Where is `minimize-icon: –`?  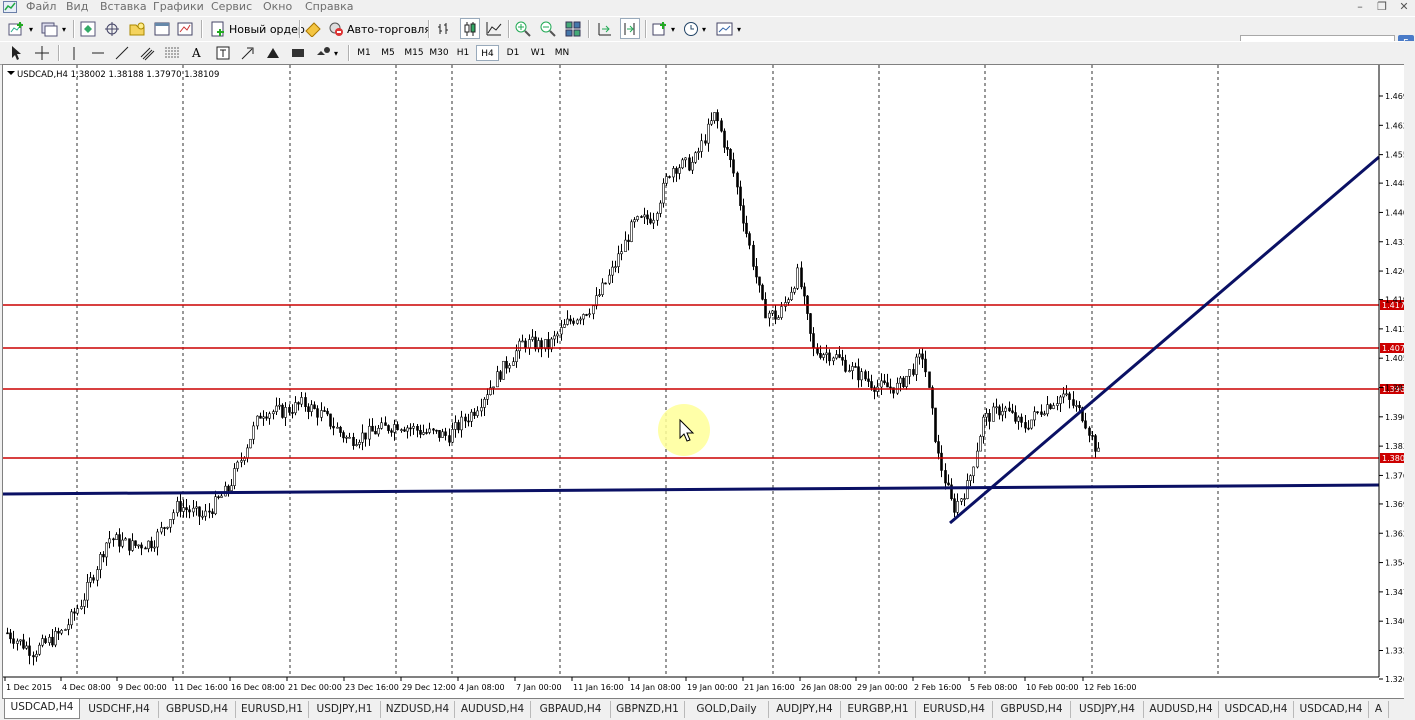 minimize-icon: – is located at coordinates (1360, 7).